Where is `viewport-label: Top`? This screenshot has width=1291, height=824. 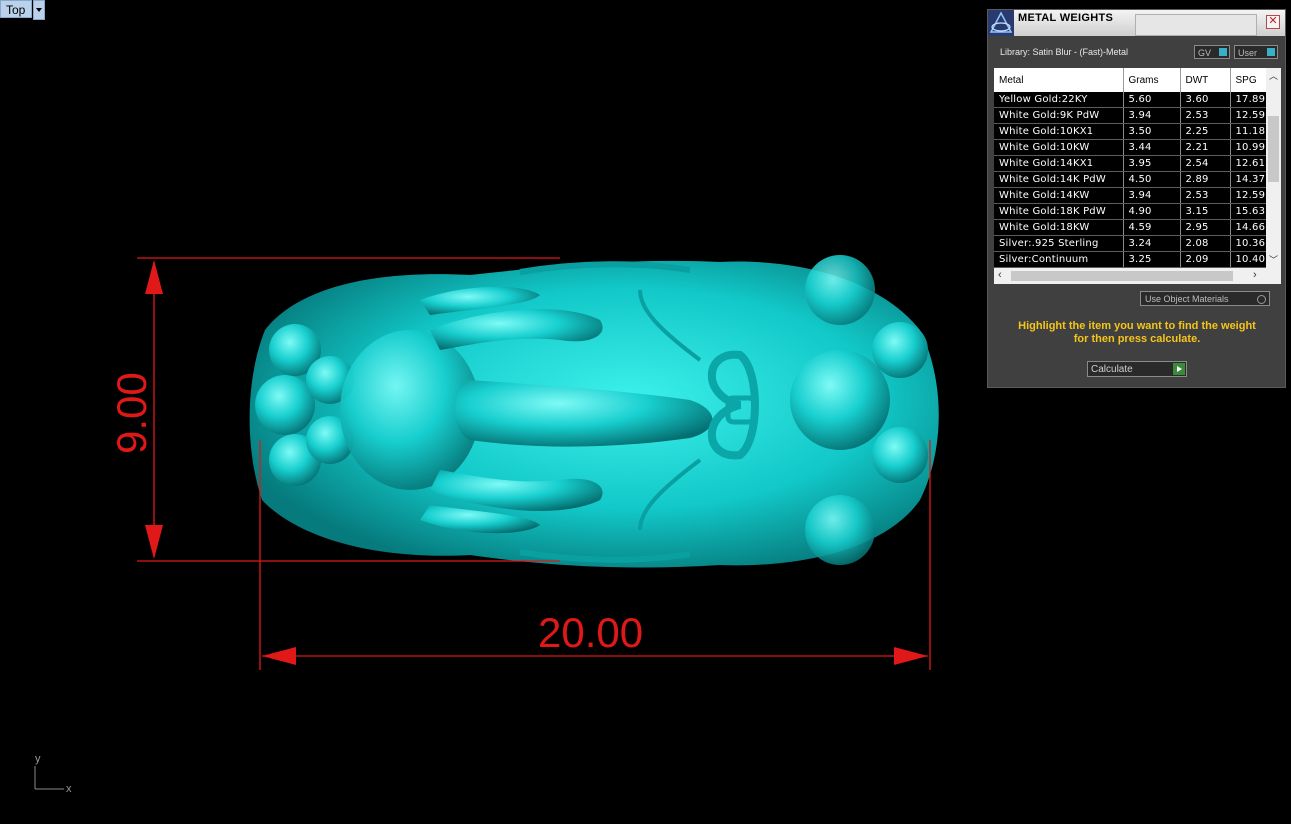
viewport-label: Top is located at coordinates (23, 10).